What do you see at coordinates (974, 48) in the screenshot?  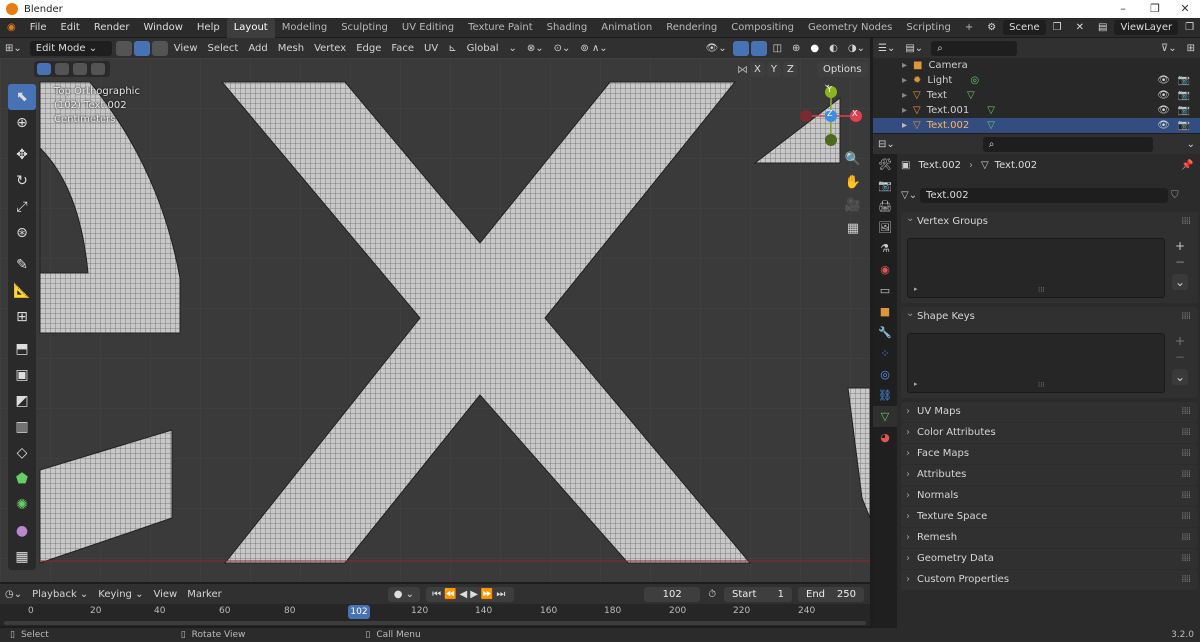 I see `outliner-search-input: ⌕` at bounding box center [974, 48].